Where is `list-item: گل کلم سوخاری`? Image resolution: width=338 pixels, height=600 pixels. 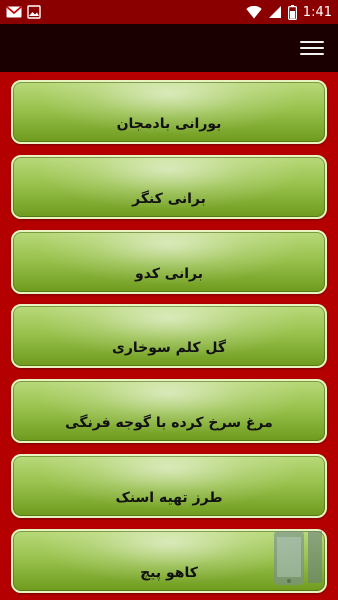
list-item: گل کلم سوخاری is located at coordinates (169, 336).